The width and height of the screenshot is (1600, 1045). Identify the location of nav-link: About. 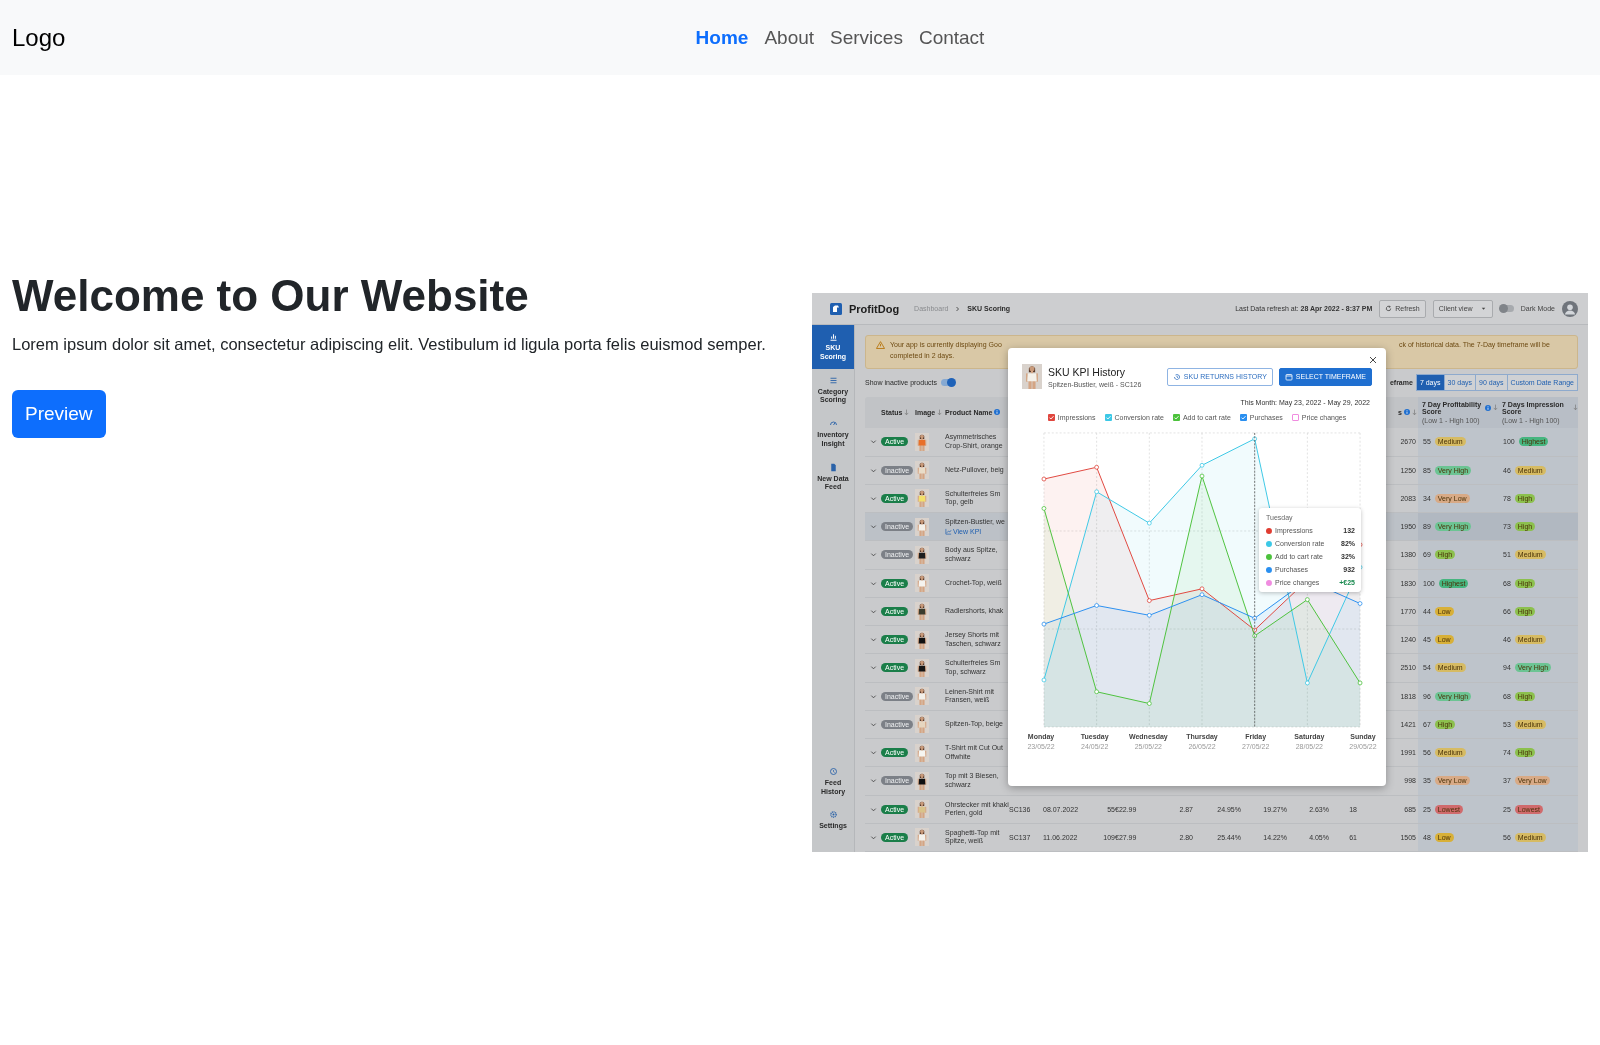
(789, 37).